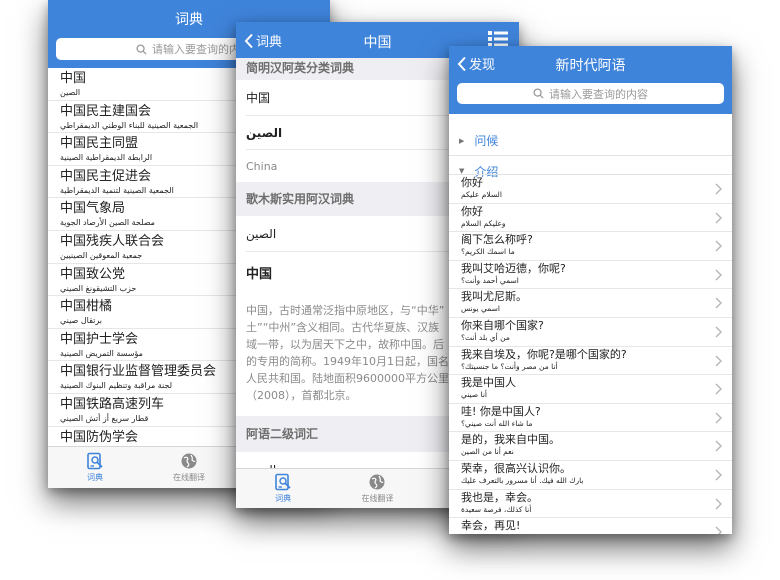  Describe the element at coordinates (483, 223) in the screenshot. I see `item-arabic: وعليكم السلام` at that location.